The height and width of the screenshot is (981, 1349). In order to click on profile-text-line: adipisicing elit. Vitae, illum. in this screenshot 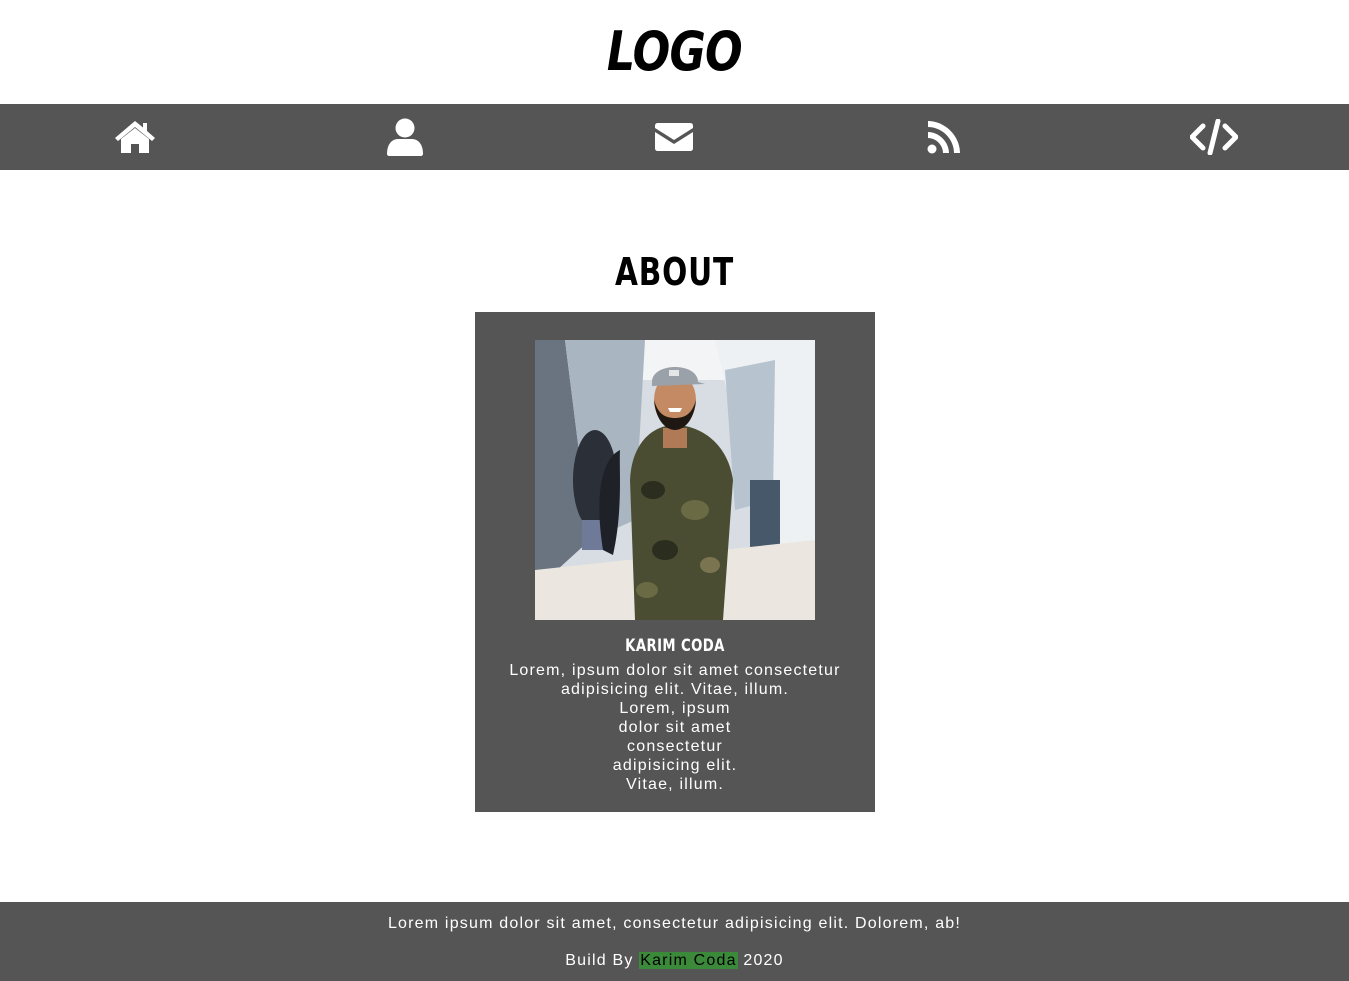, I will do `click(675, 689)`.